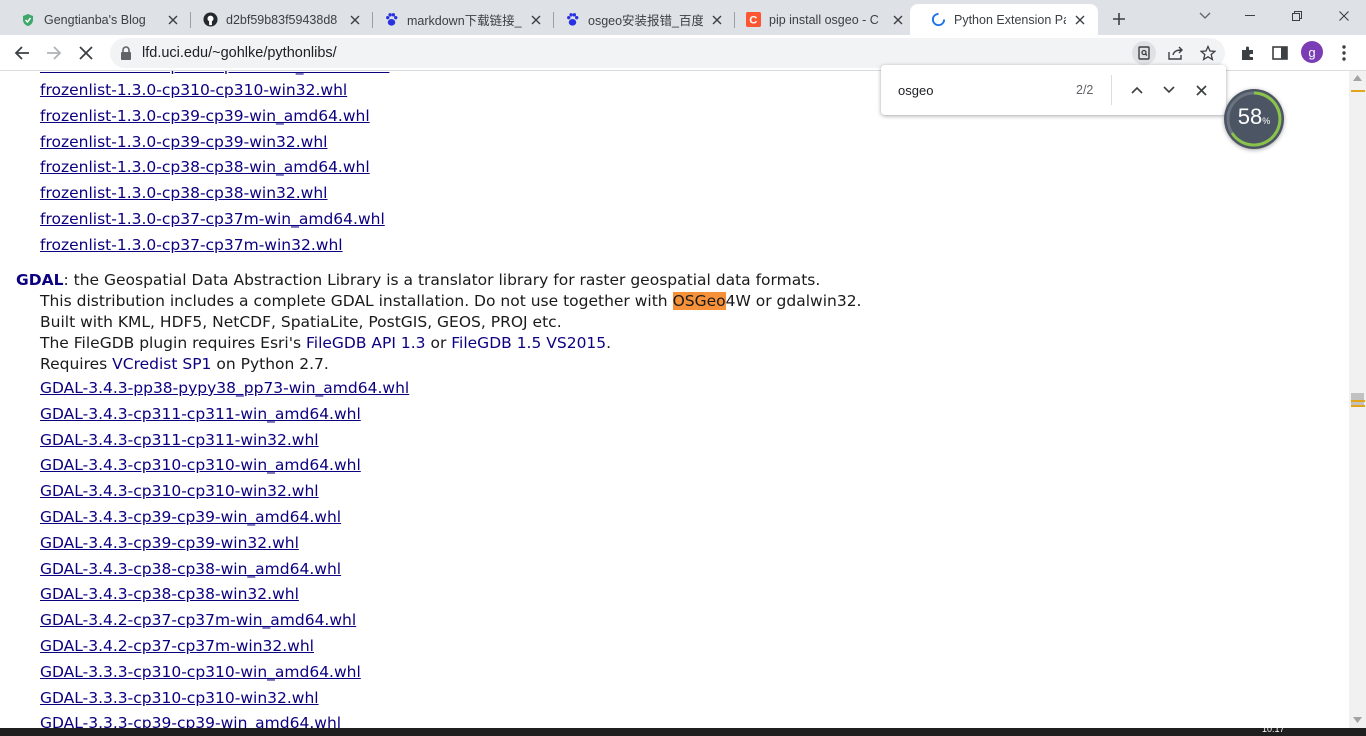 This screenshot has height=736, width=1366. I want to click on download-link: GDAL-3.4.2-cp37-cp37m-win_amd64.whl, so click(198, 620).